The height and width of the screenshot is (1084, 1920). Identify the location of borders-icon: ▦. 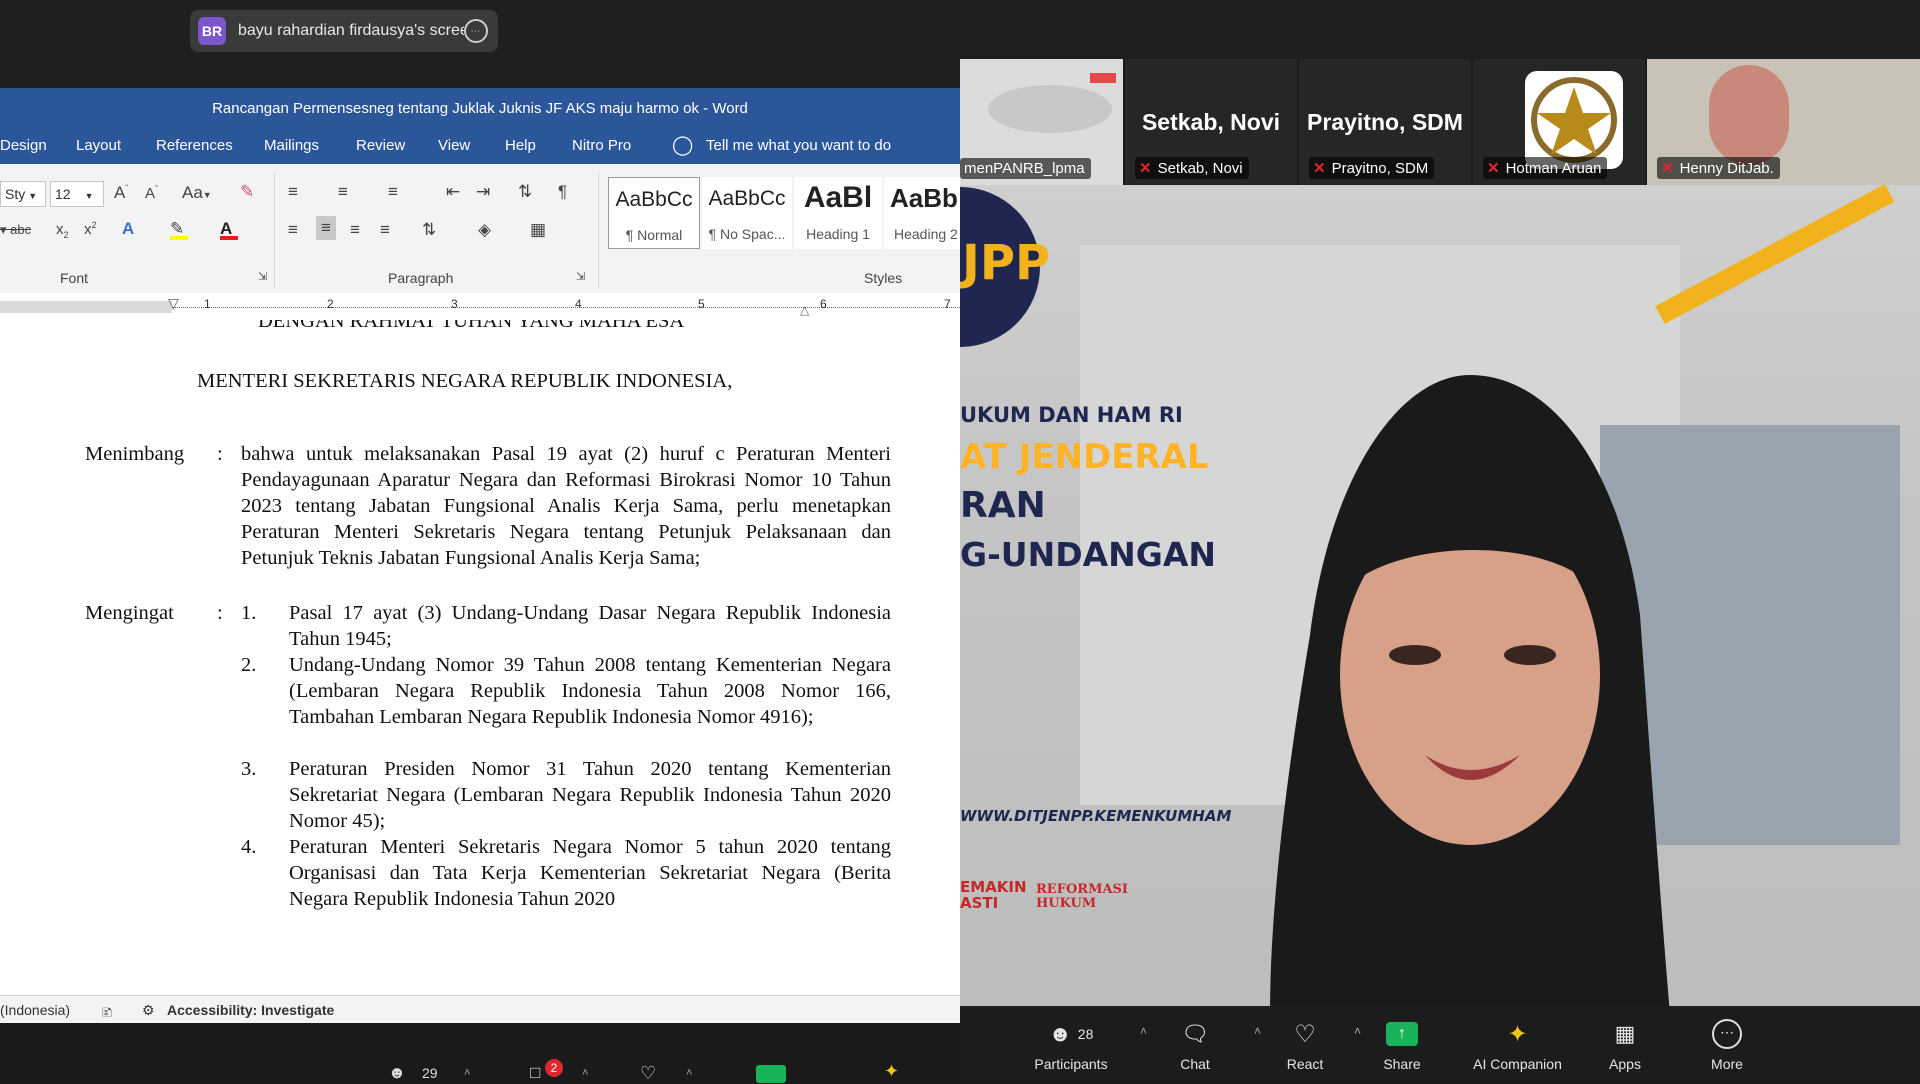
(538, 230).